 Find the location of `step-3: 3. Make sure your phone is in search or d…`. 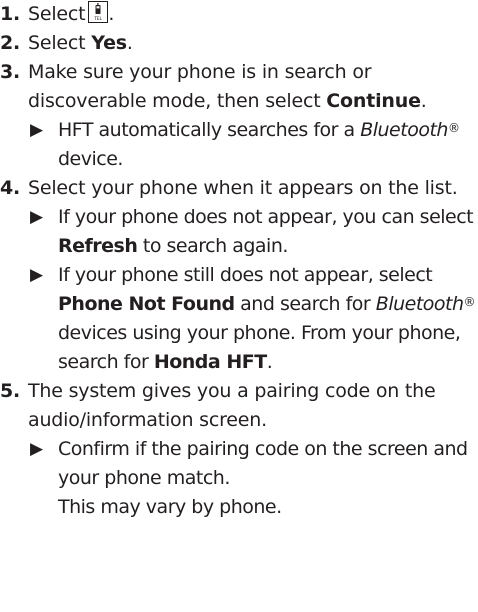

step-3: 3. Make sure your phone is in search or d… is located at coordinates (239, 87).